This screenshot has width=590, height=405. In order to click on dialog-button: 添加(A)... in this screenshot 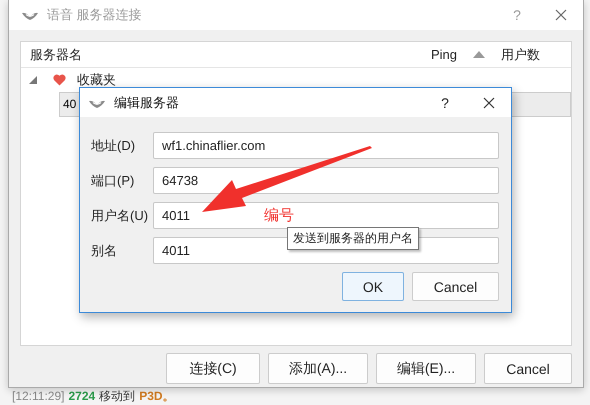, I will do `click(318, 368)`.